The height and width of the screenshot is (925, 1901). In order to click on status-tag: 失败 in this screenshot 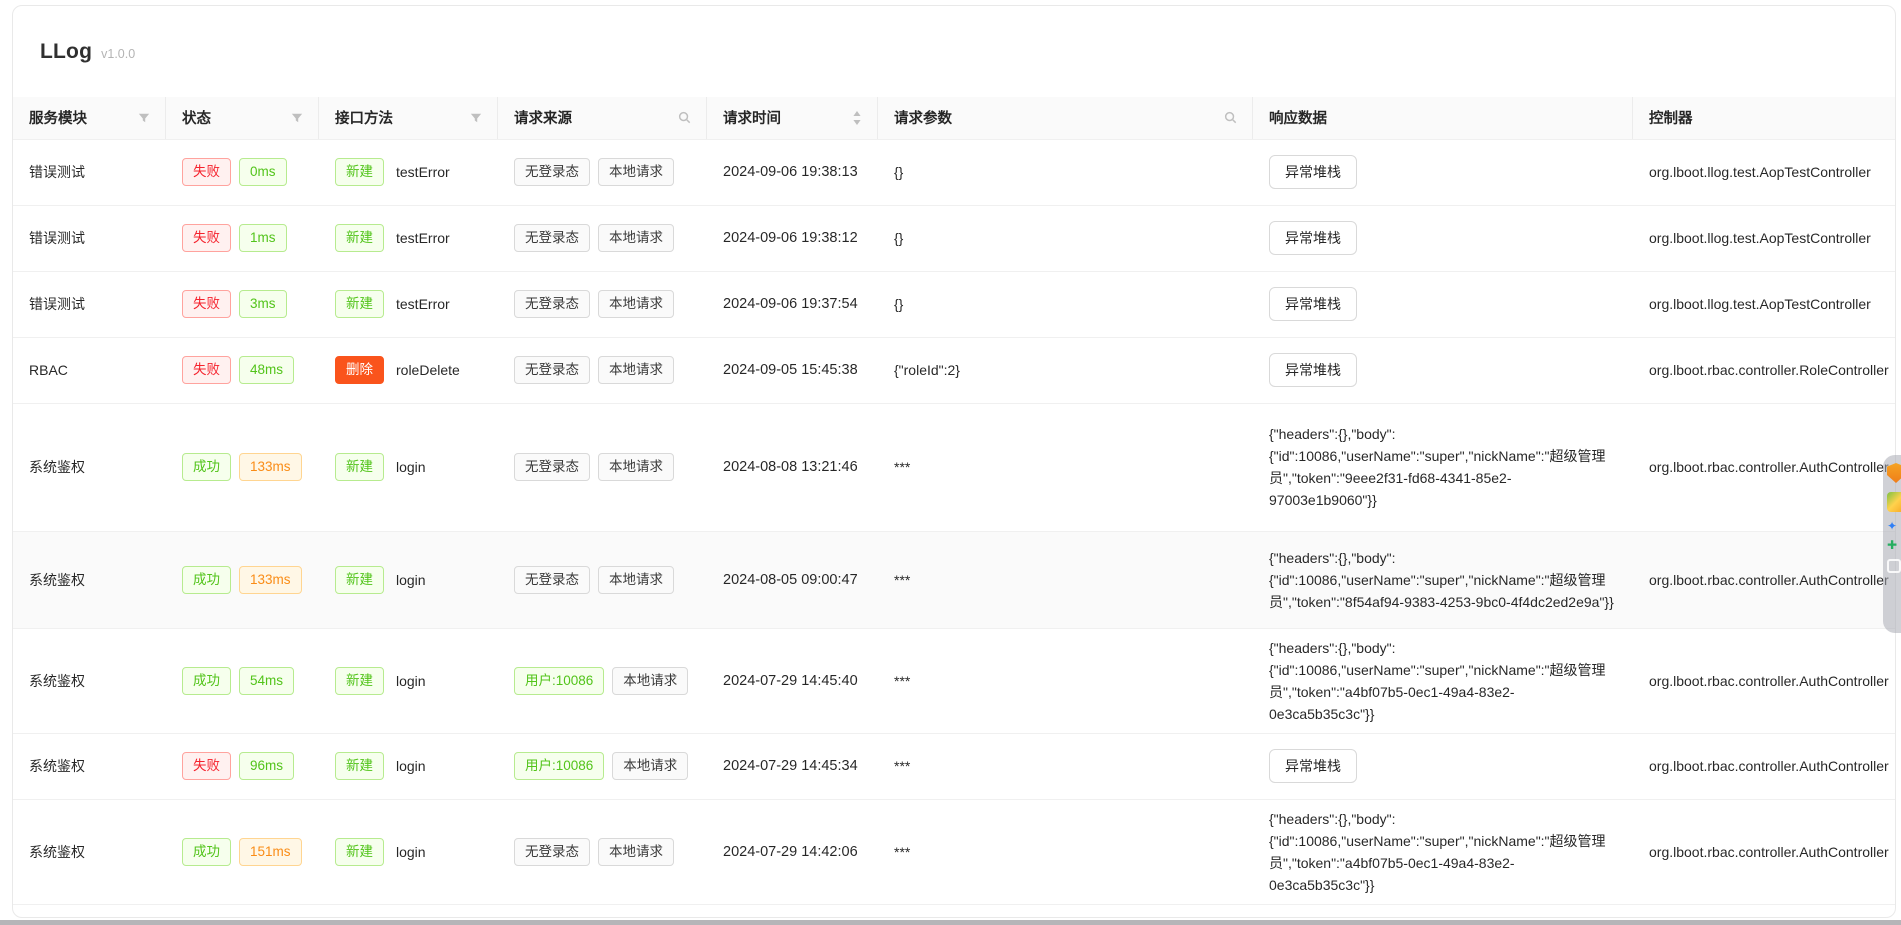, I will do `click(206, 238)`.